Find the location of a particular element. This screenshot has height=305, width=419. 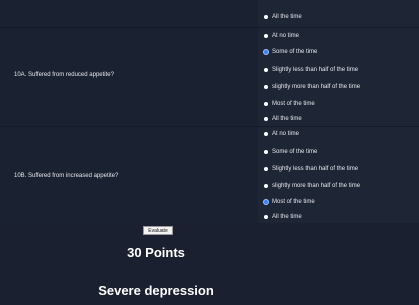

question-10b-label: 10B. Suffered from increased appetite? is located at coordinates (66, 176).